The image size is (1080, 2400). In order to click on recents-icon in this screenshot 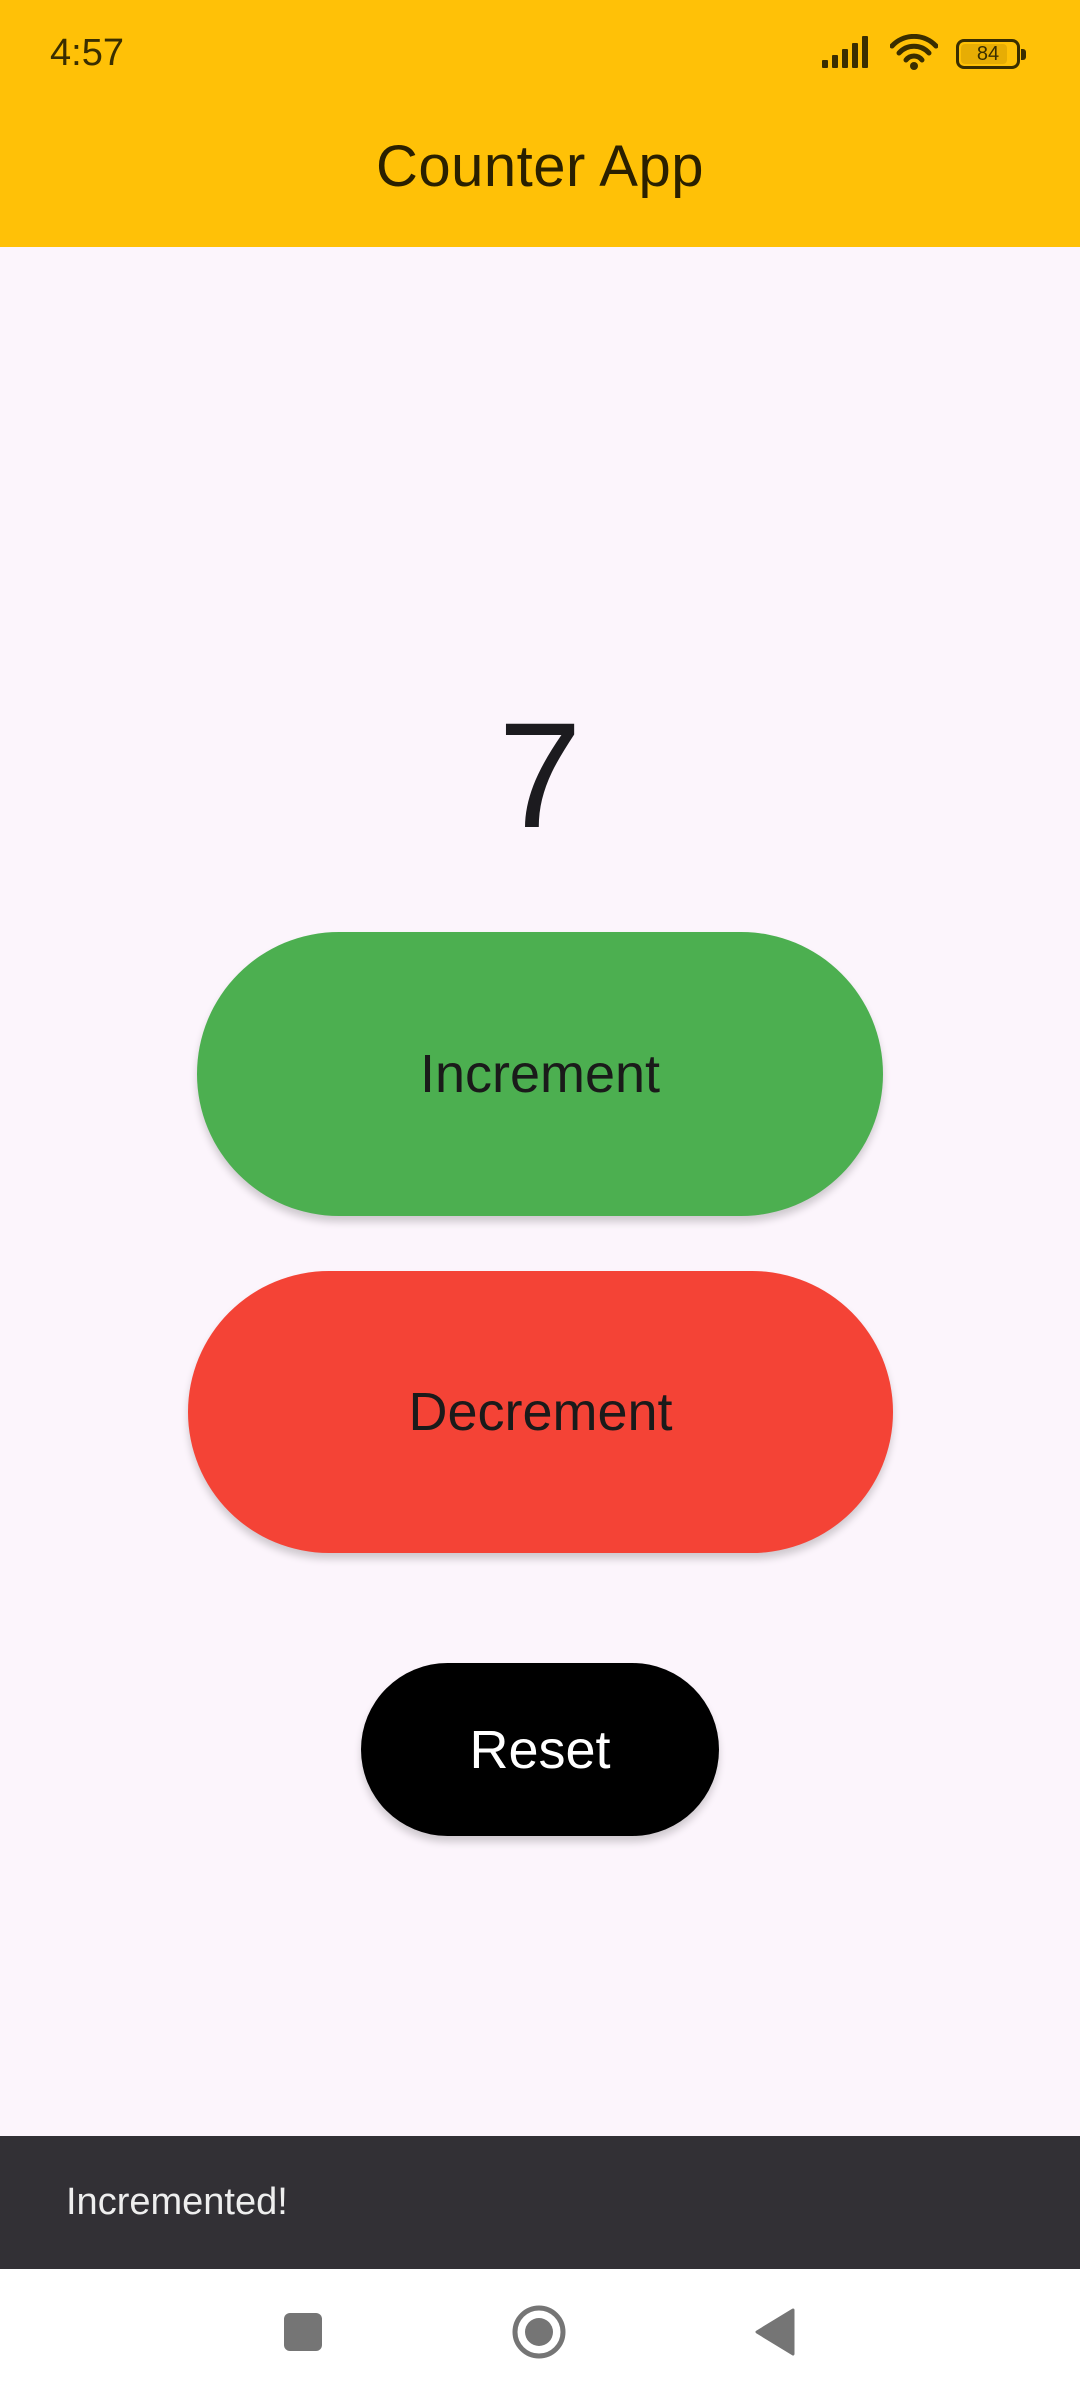, I will do `click(303, 2334)`.